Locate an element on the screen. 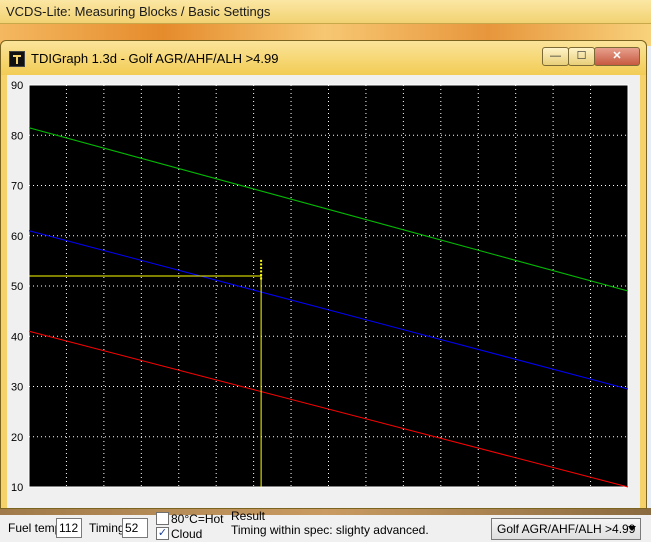 The width and height of the screenshot is (651, 542). x-tick-label: 110 is located at coordinates (254, 495).